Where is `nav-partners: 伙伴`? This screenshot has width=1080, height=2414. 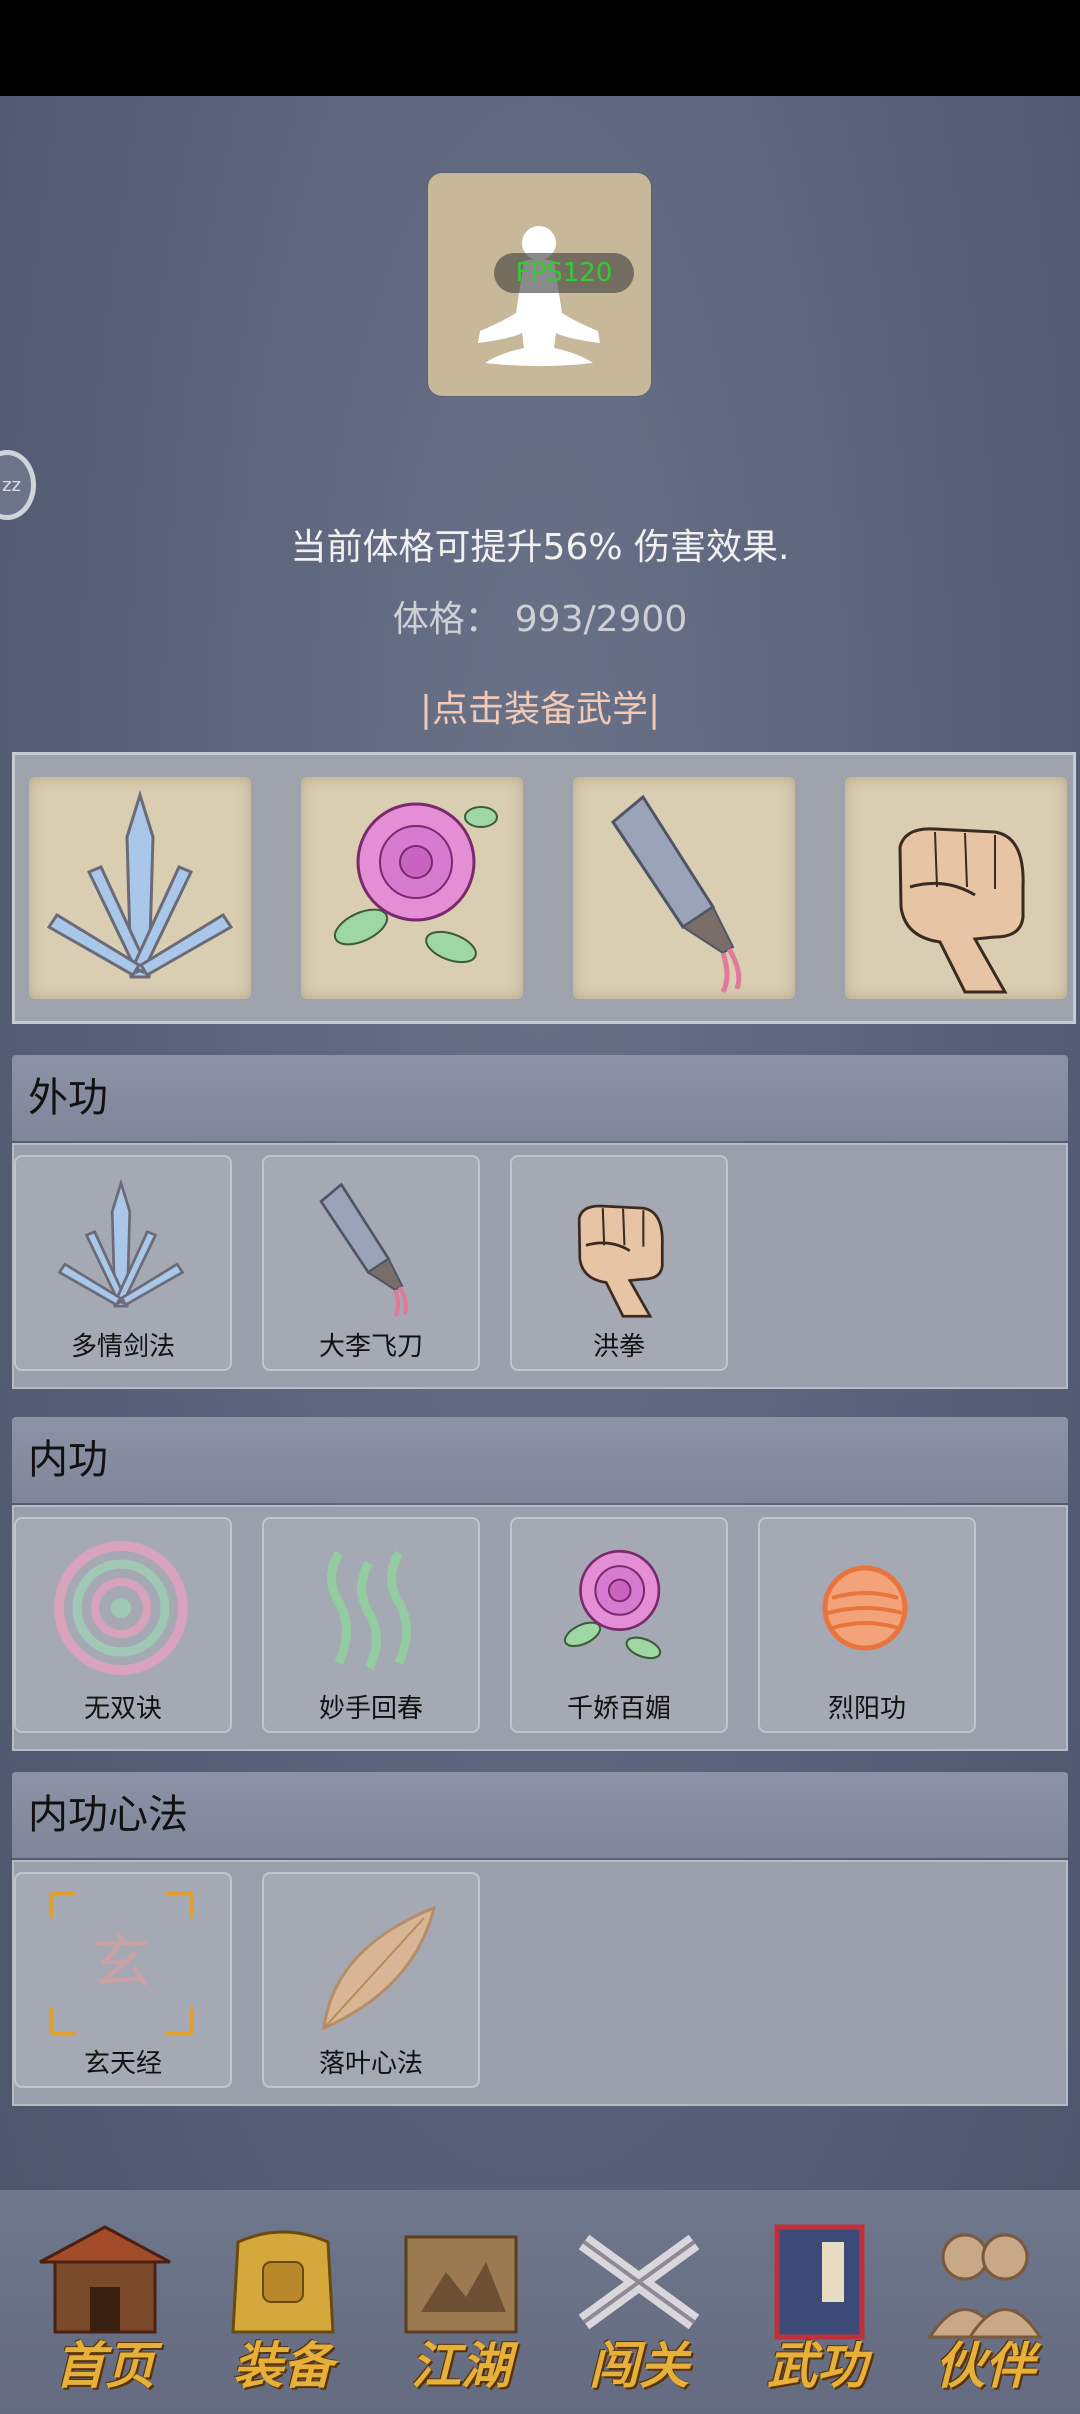 nav-partners: 伙伴 is located at coordinates (985, 2312).